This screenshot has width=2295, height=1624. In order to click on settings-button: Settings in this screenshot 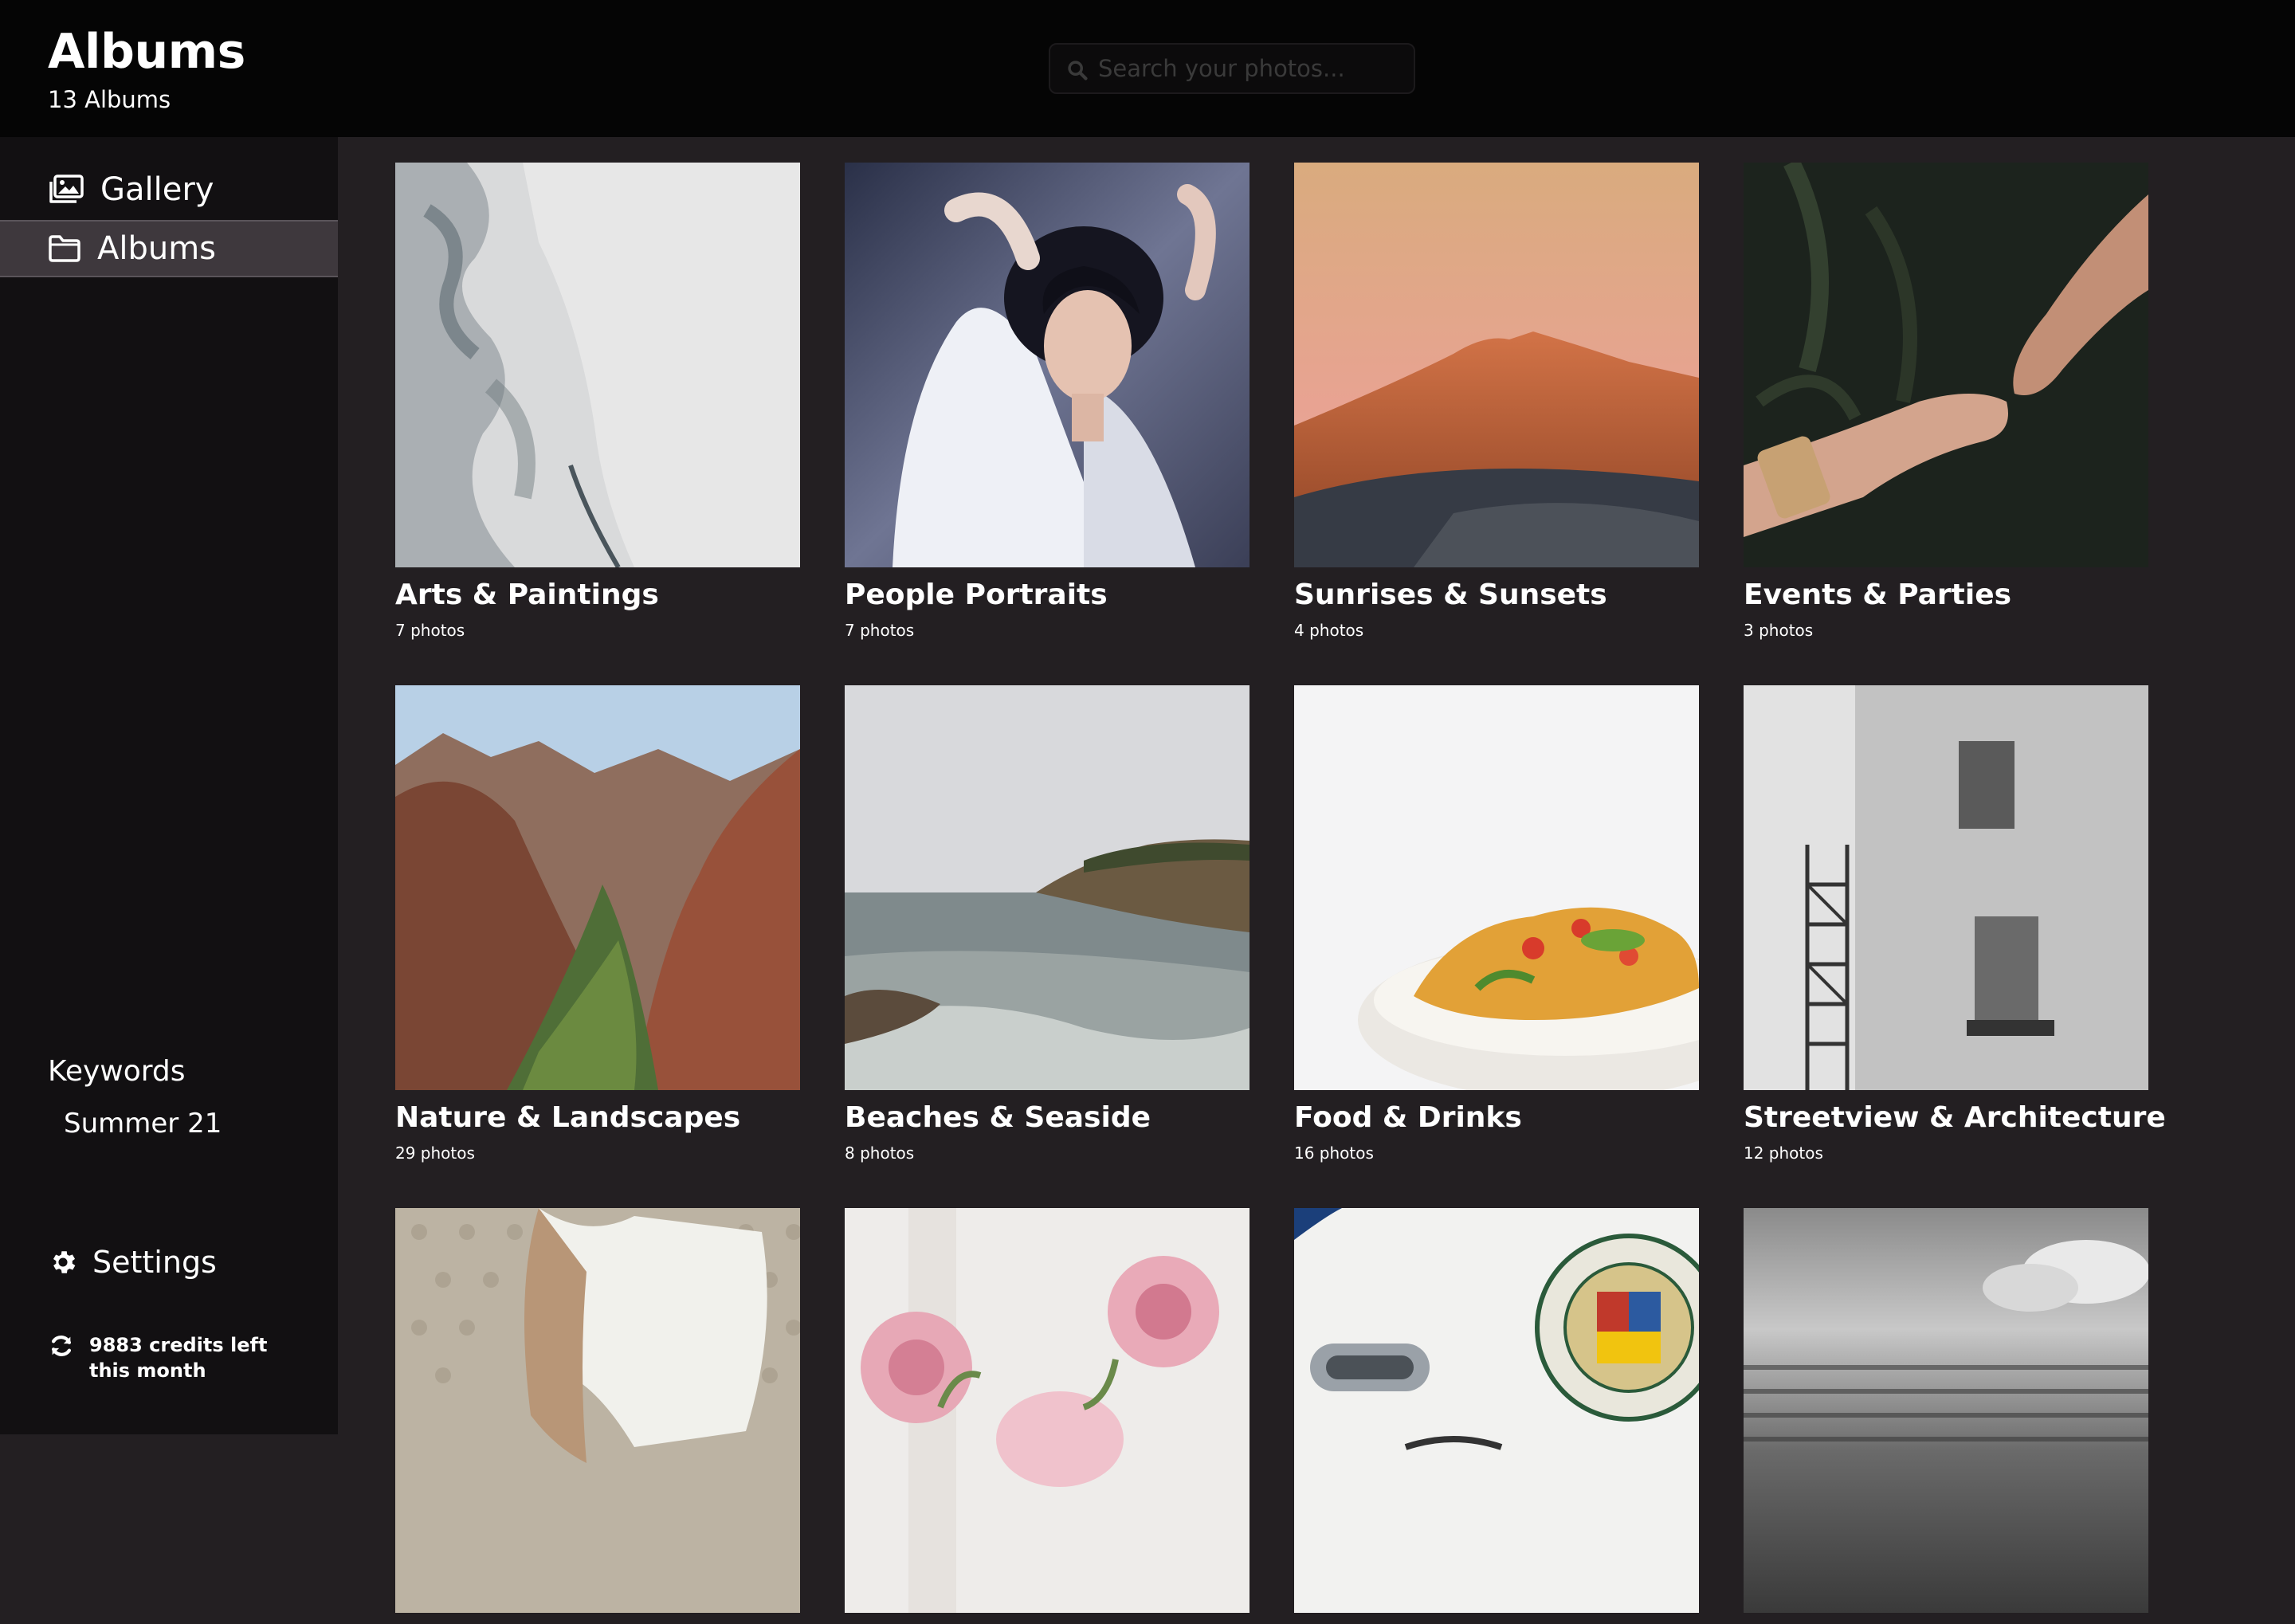, I will do `click(132, 1262)`.